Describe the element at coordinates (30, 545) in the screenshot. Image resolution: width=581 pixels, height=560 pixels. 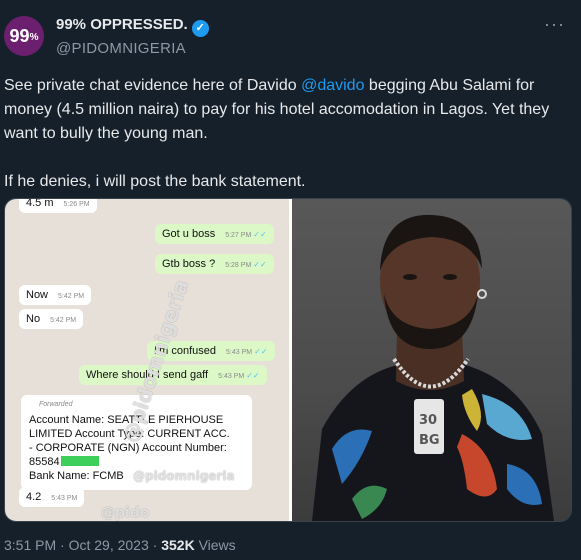
I see `tweet-time: 3:51 PM` at that location.